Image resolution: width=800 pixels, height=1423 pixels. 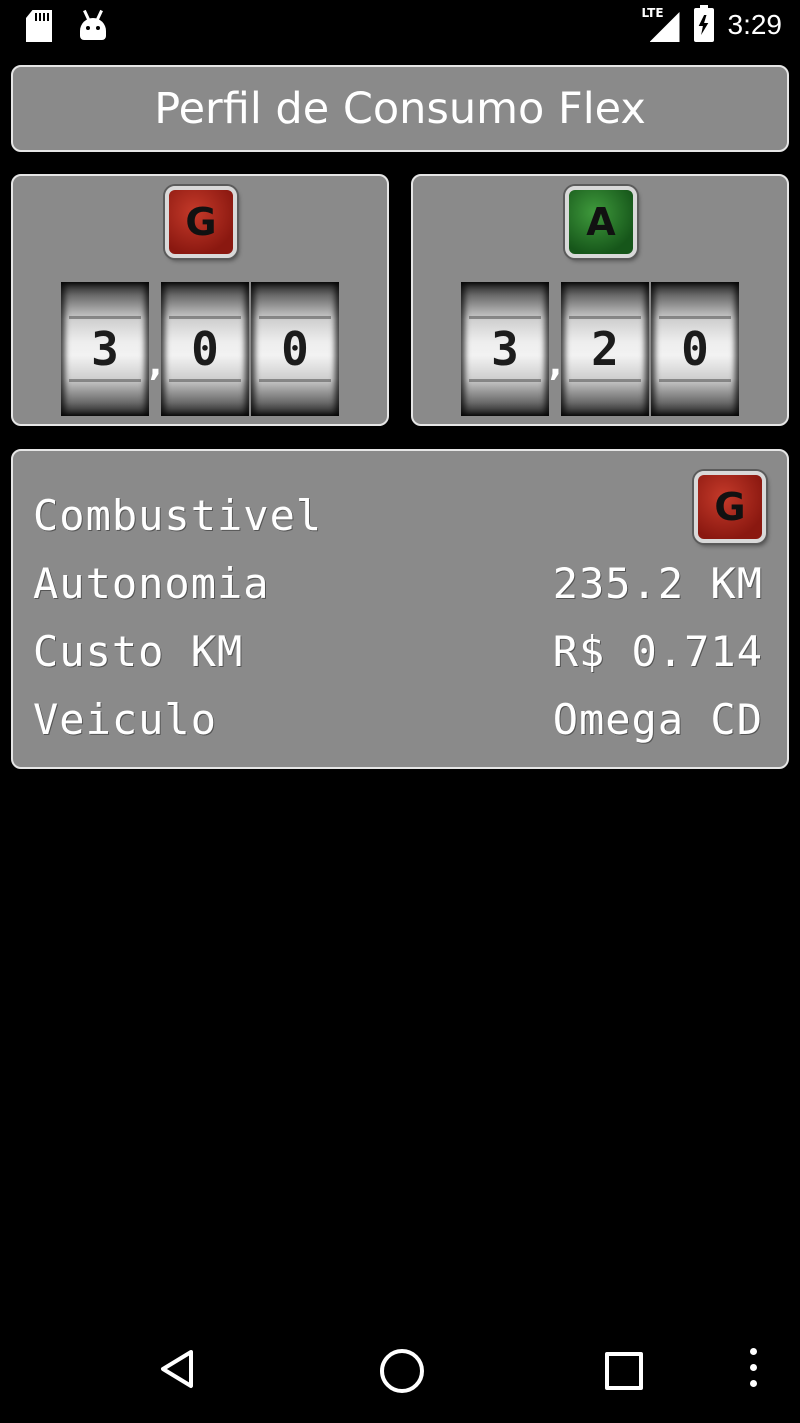 What do you see at coordinates (657, 719) in the screenshot?
I see `veiculo-value: Omega CD` at bounding box center [657, 719].